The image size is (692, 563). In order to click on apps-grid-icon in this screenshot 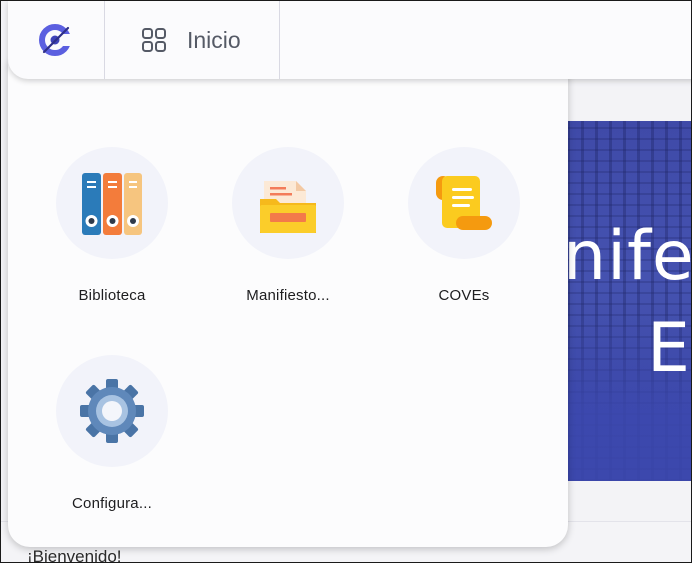, I will do `click(154, 40)`.